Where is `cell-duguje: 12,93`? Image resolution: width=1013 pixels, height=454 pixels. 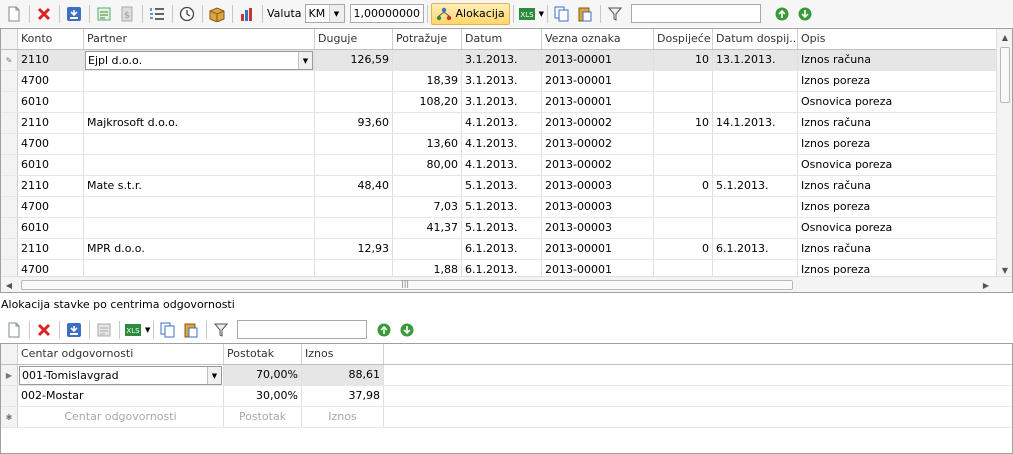 cell-duguje: 12,93 is located at coordinates (354, 249).